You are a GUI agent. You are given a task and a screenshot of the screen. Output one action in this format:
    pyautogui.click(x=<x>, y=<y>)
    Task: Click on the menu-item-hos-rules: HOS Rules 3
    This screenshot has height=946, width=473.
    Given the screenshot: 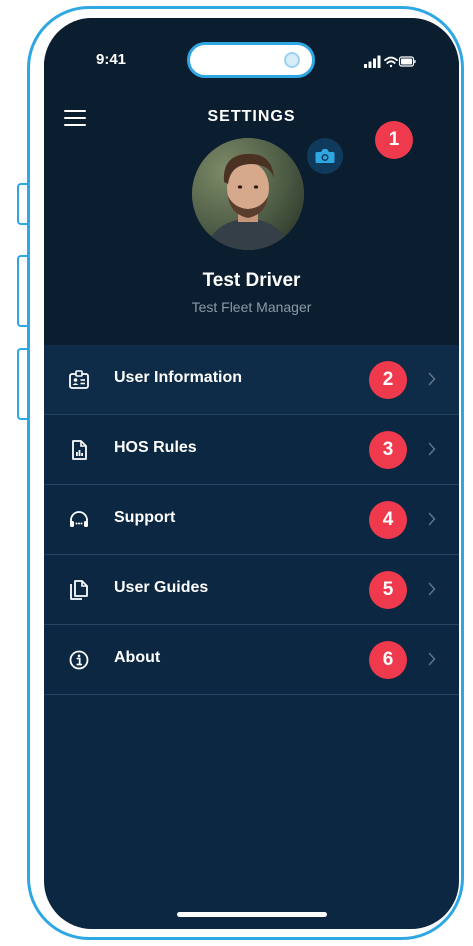 What is the action you would take?
    pyautogui.click(x=251, y=450)
    